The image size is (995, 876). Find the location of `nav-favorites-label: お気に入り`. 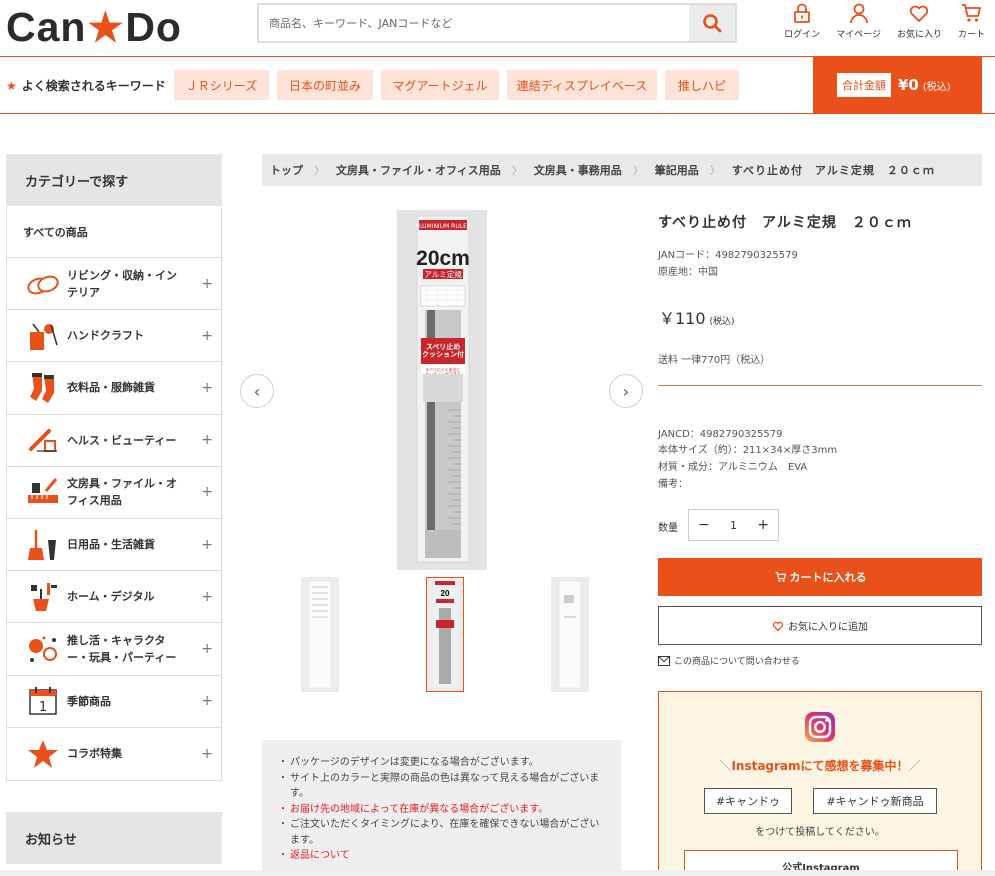

nav-favorites-label: お気に入り is located at coordinates (919, 35).